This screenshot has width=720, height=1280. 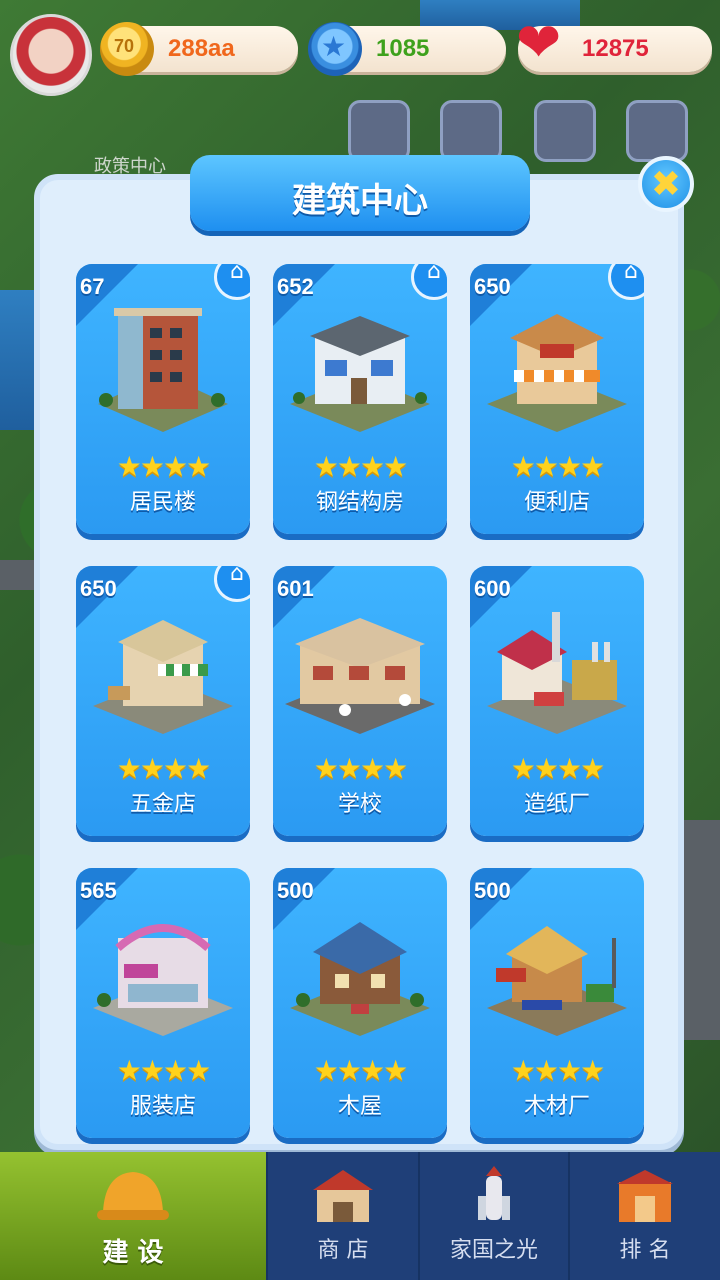 I want to click on building-score: 601, so click(x=295, y=588).